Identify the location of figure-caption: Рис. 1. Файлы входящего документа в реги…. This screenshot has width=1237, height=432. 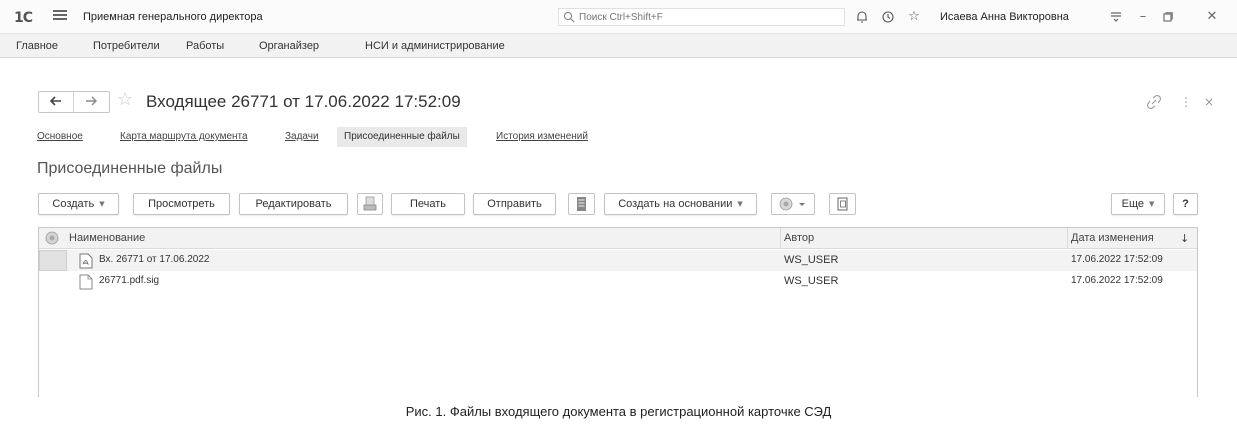
(618, 411).